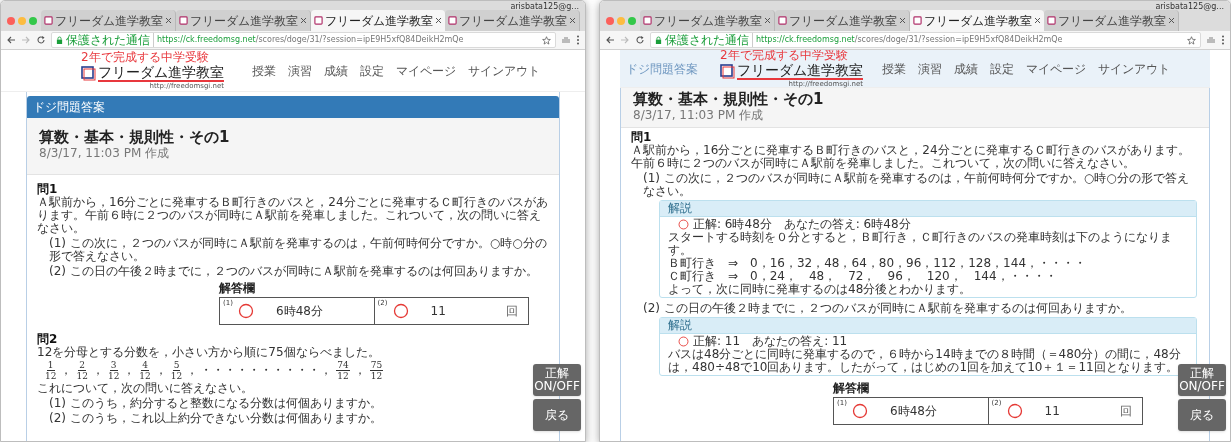  I want to click on result-text: 正解: 6時48分 あなたの答え: 6時48分, so click(802, 224).